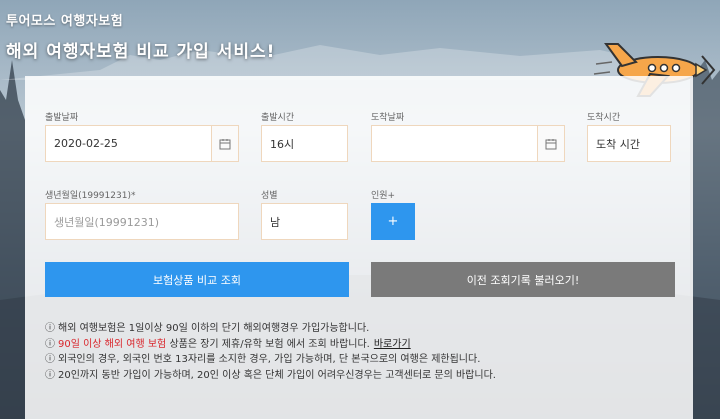 The width and height of the screenshot is (720, 419). What do you see at coordinates (392, 345) in the screenshot?
I see `shortcut-link: 바로가기` at bounding box center [392, 345].